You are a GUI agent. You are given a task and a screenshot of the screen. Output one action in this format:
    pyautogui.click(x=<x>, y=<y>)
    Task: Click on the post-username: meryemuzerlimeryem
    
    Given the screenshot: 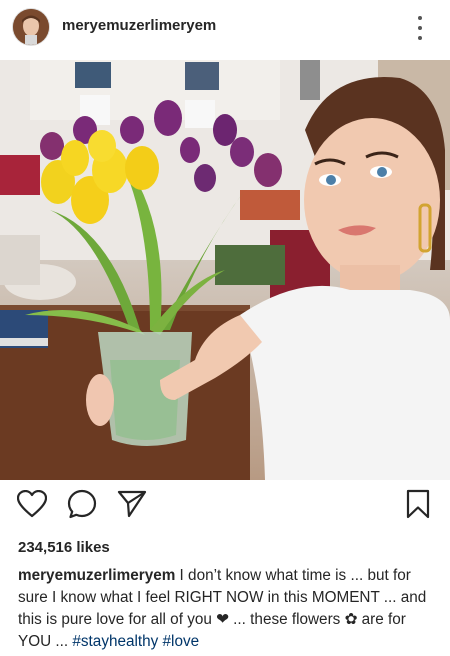 What is the action you would take?
    pyautogui.click(x=139, y=25)
    